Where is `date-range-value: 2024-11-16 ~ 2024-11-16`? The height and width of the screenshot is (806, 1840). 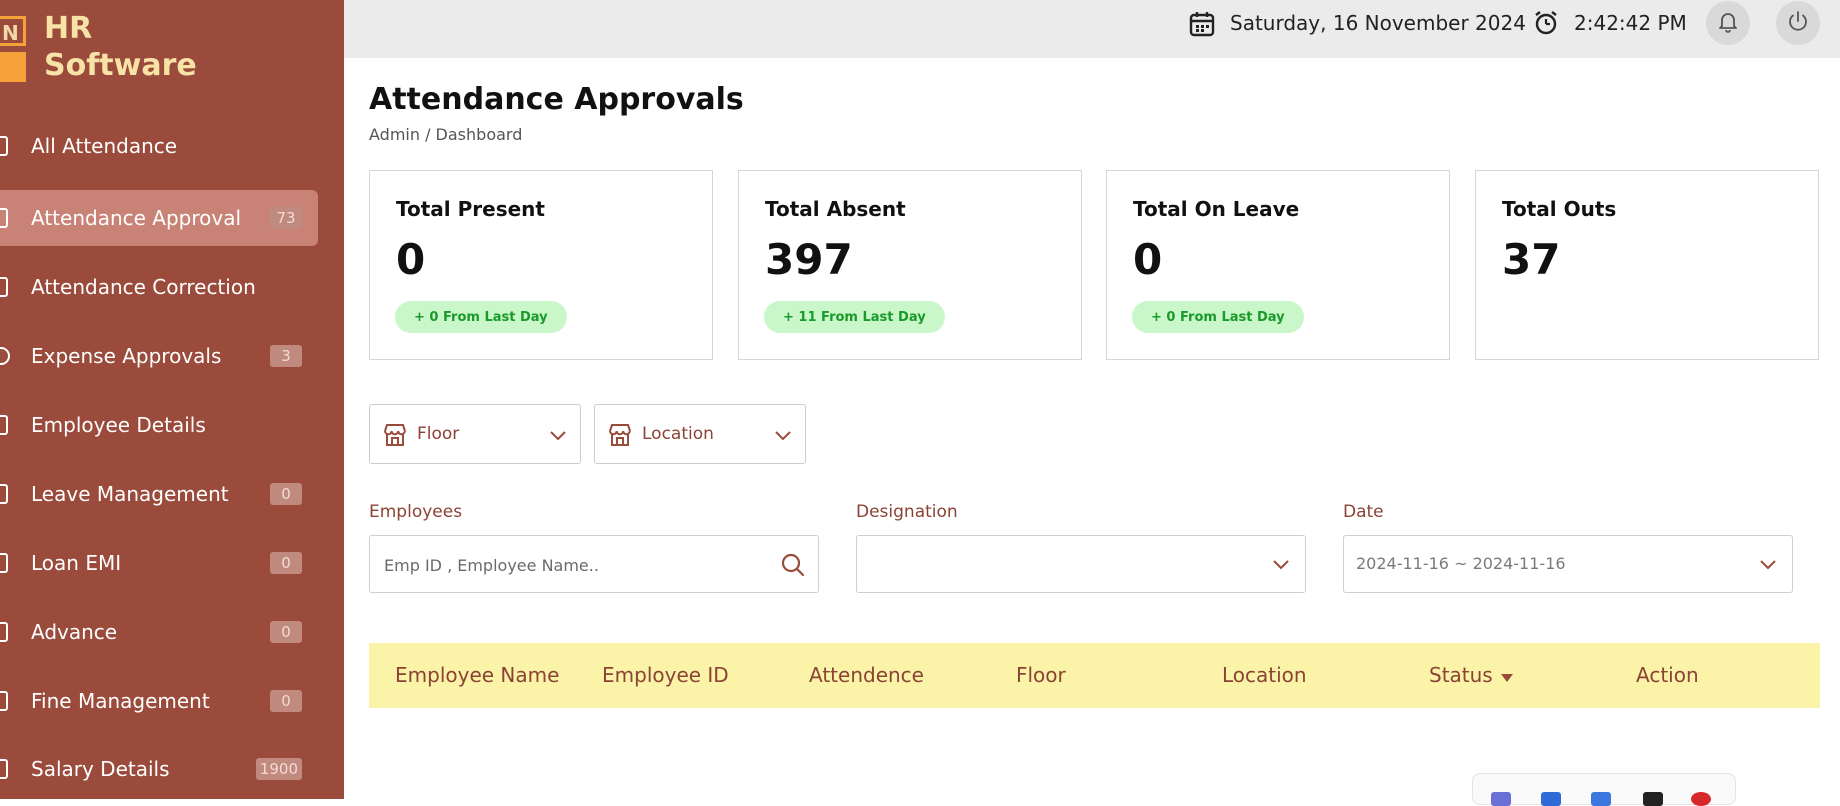
date-range-value: 2024-11-16 ~ 2024-11-16 is located at coordinates (1461, 563).